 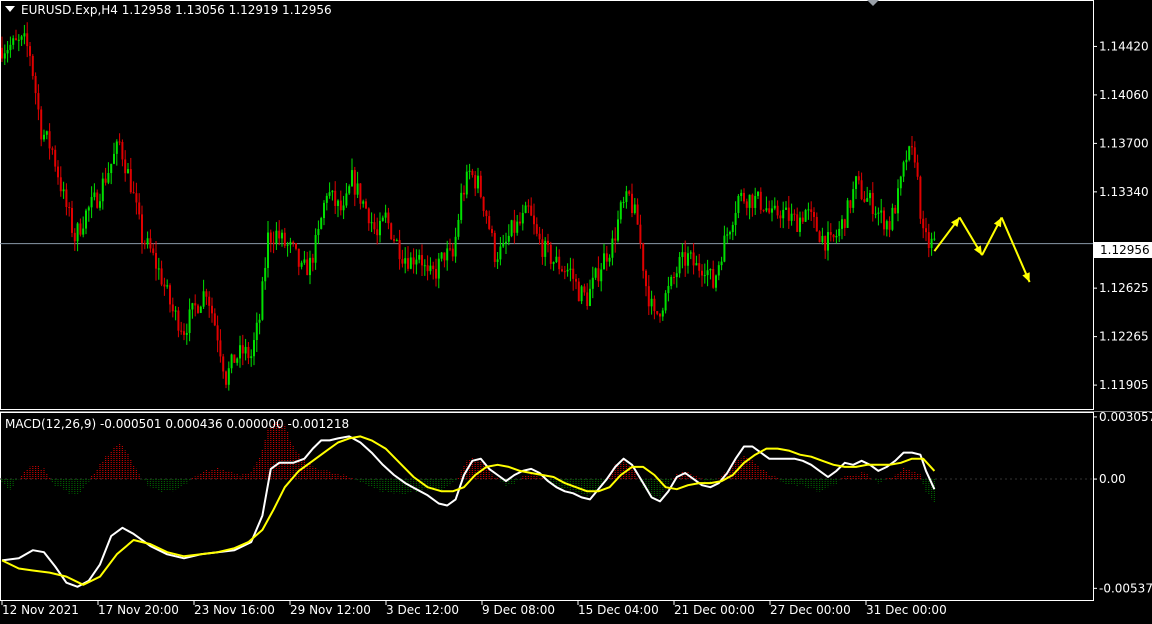 I want to click on time-tick-label: 15 Dec 04:00, so click(x=618, y=610).